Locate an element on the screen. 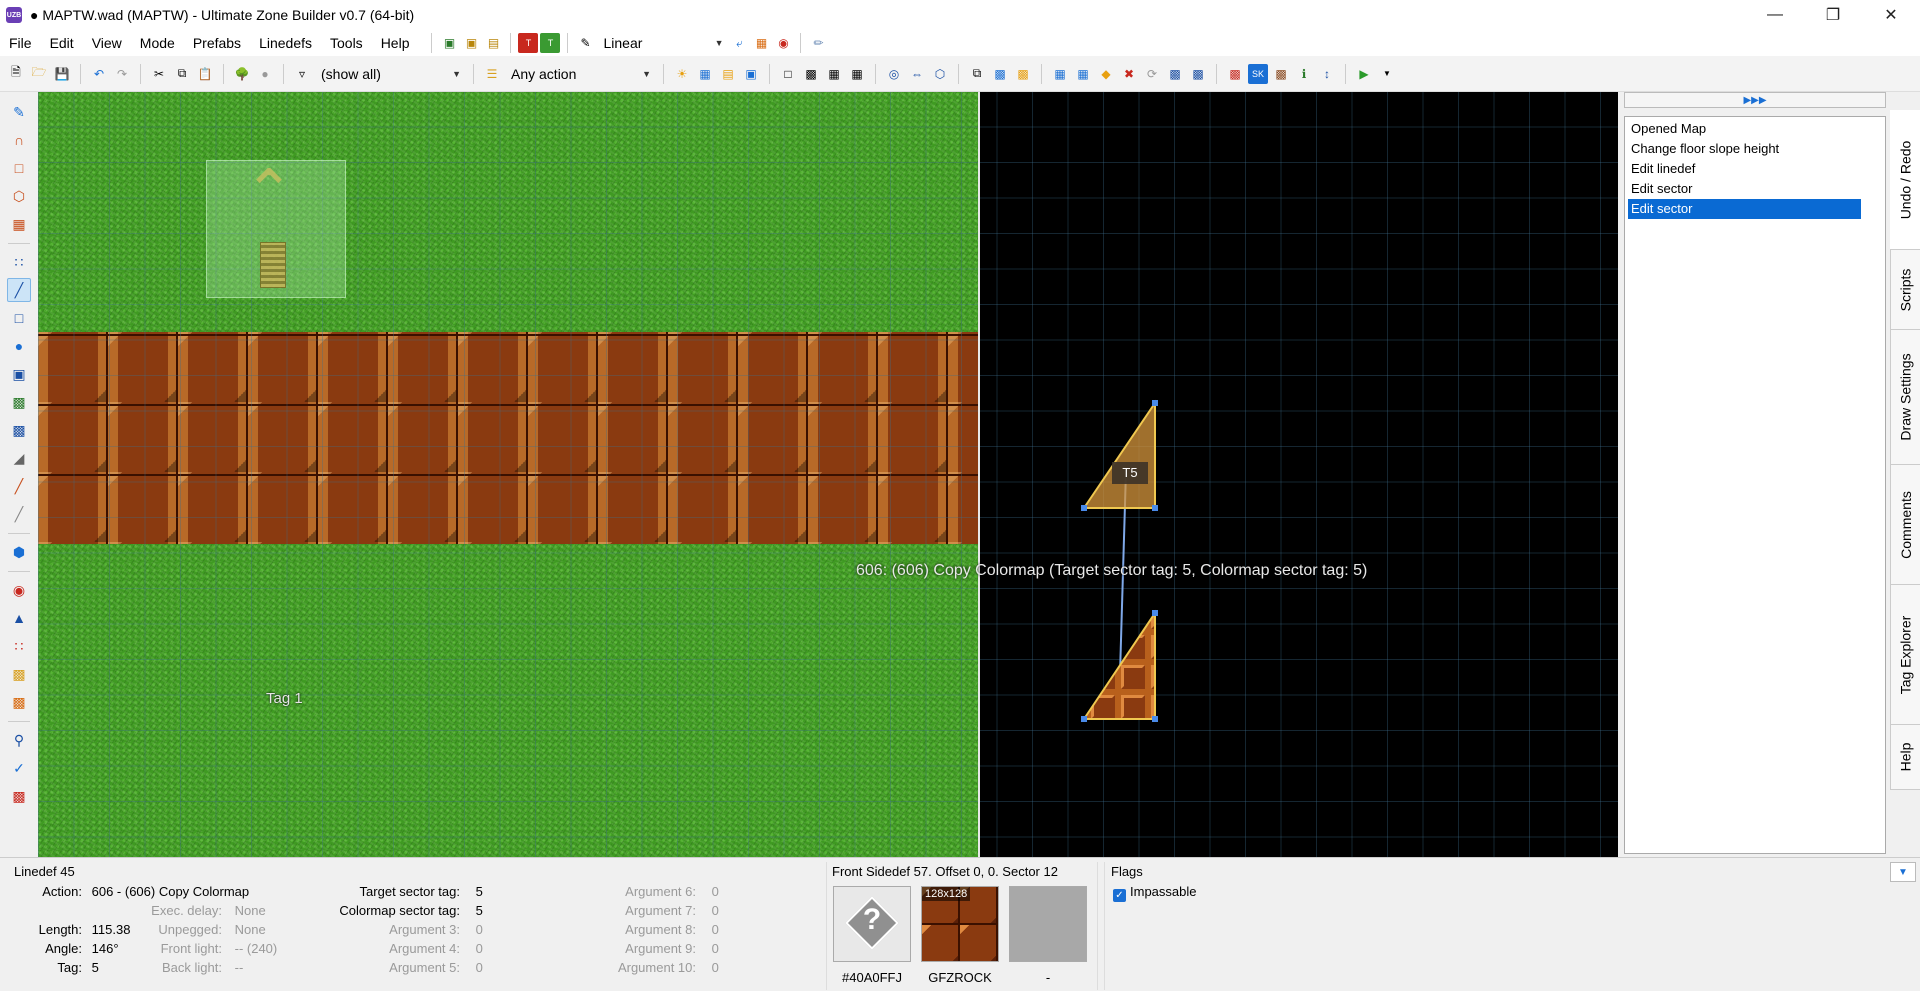 Image resolution: width=1920 pixels, height=991 pixels. grid-gradient-icon: ▦ is located at coordinates (761, 43).